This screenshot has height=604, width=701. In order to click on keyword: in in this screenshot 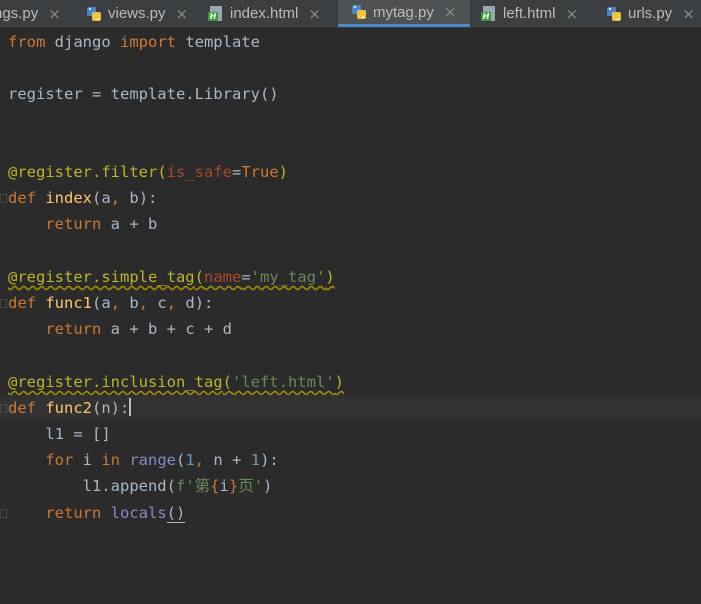, I will do `click(110, 460)`.